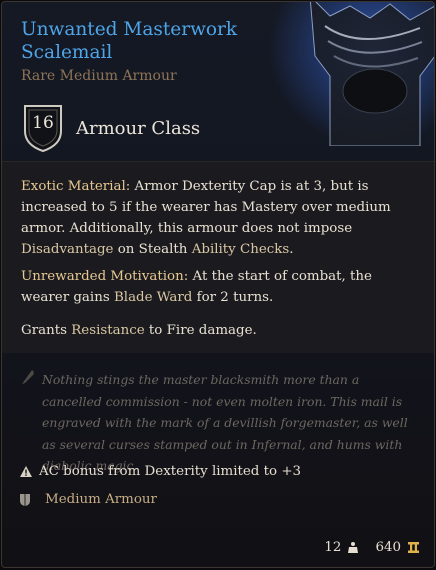  Describe the element at coordinates (388, 547) in the screenshot. I see `price-value: 640` at that location.